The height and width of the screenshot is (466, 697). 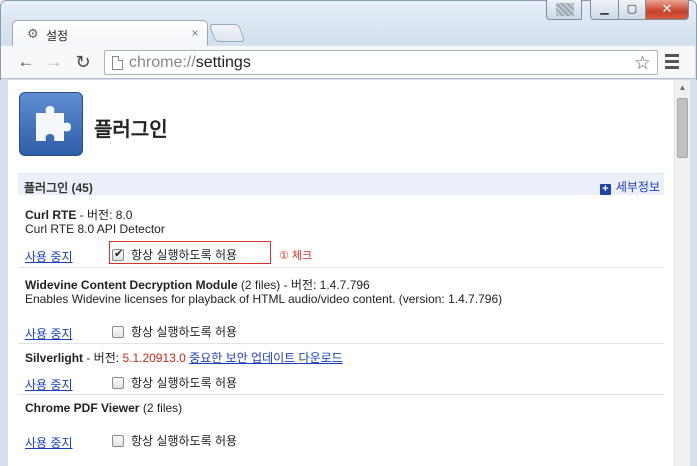 I want to click on user-avatar, so click(x=565, y=9).